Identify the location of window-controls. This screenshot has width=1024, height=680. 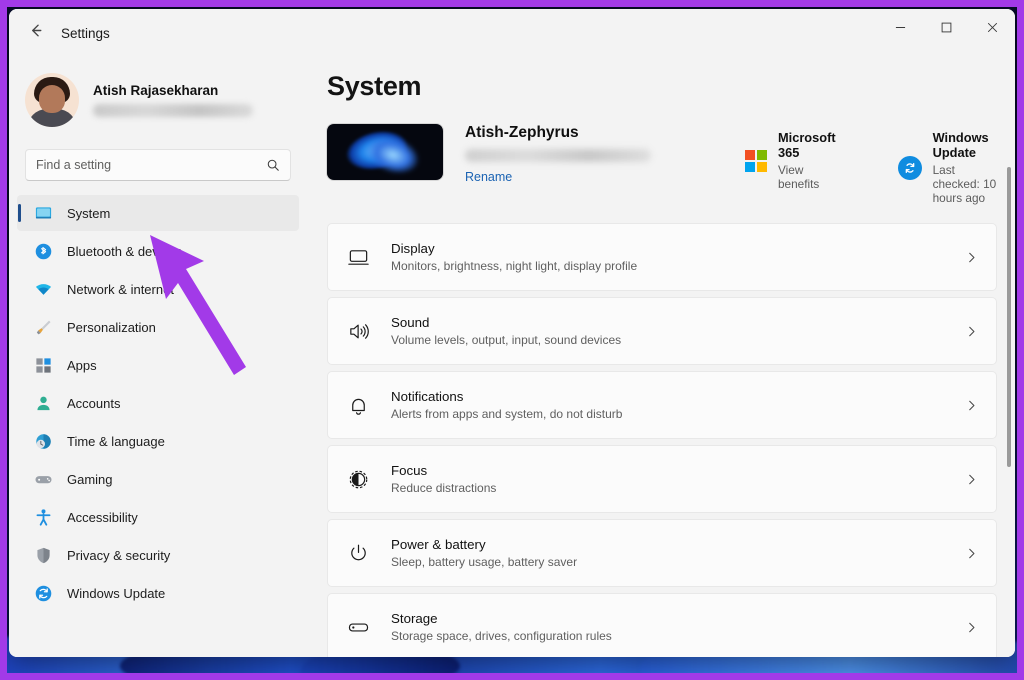
(946, 33).